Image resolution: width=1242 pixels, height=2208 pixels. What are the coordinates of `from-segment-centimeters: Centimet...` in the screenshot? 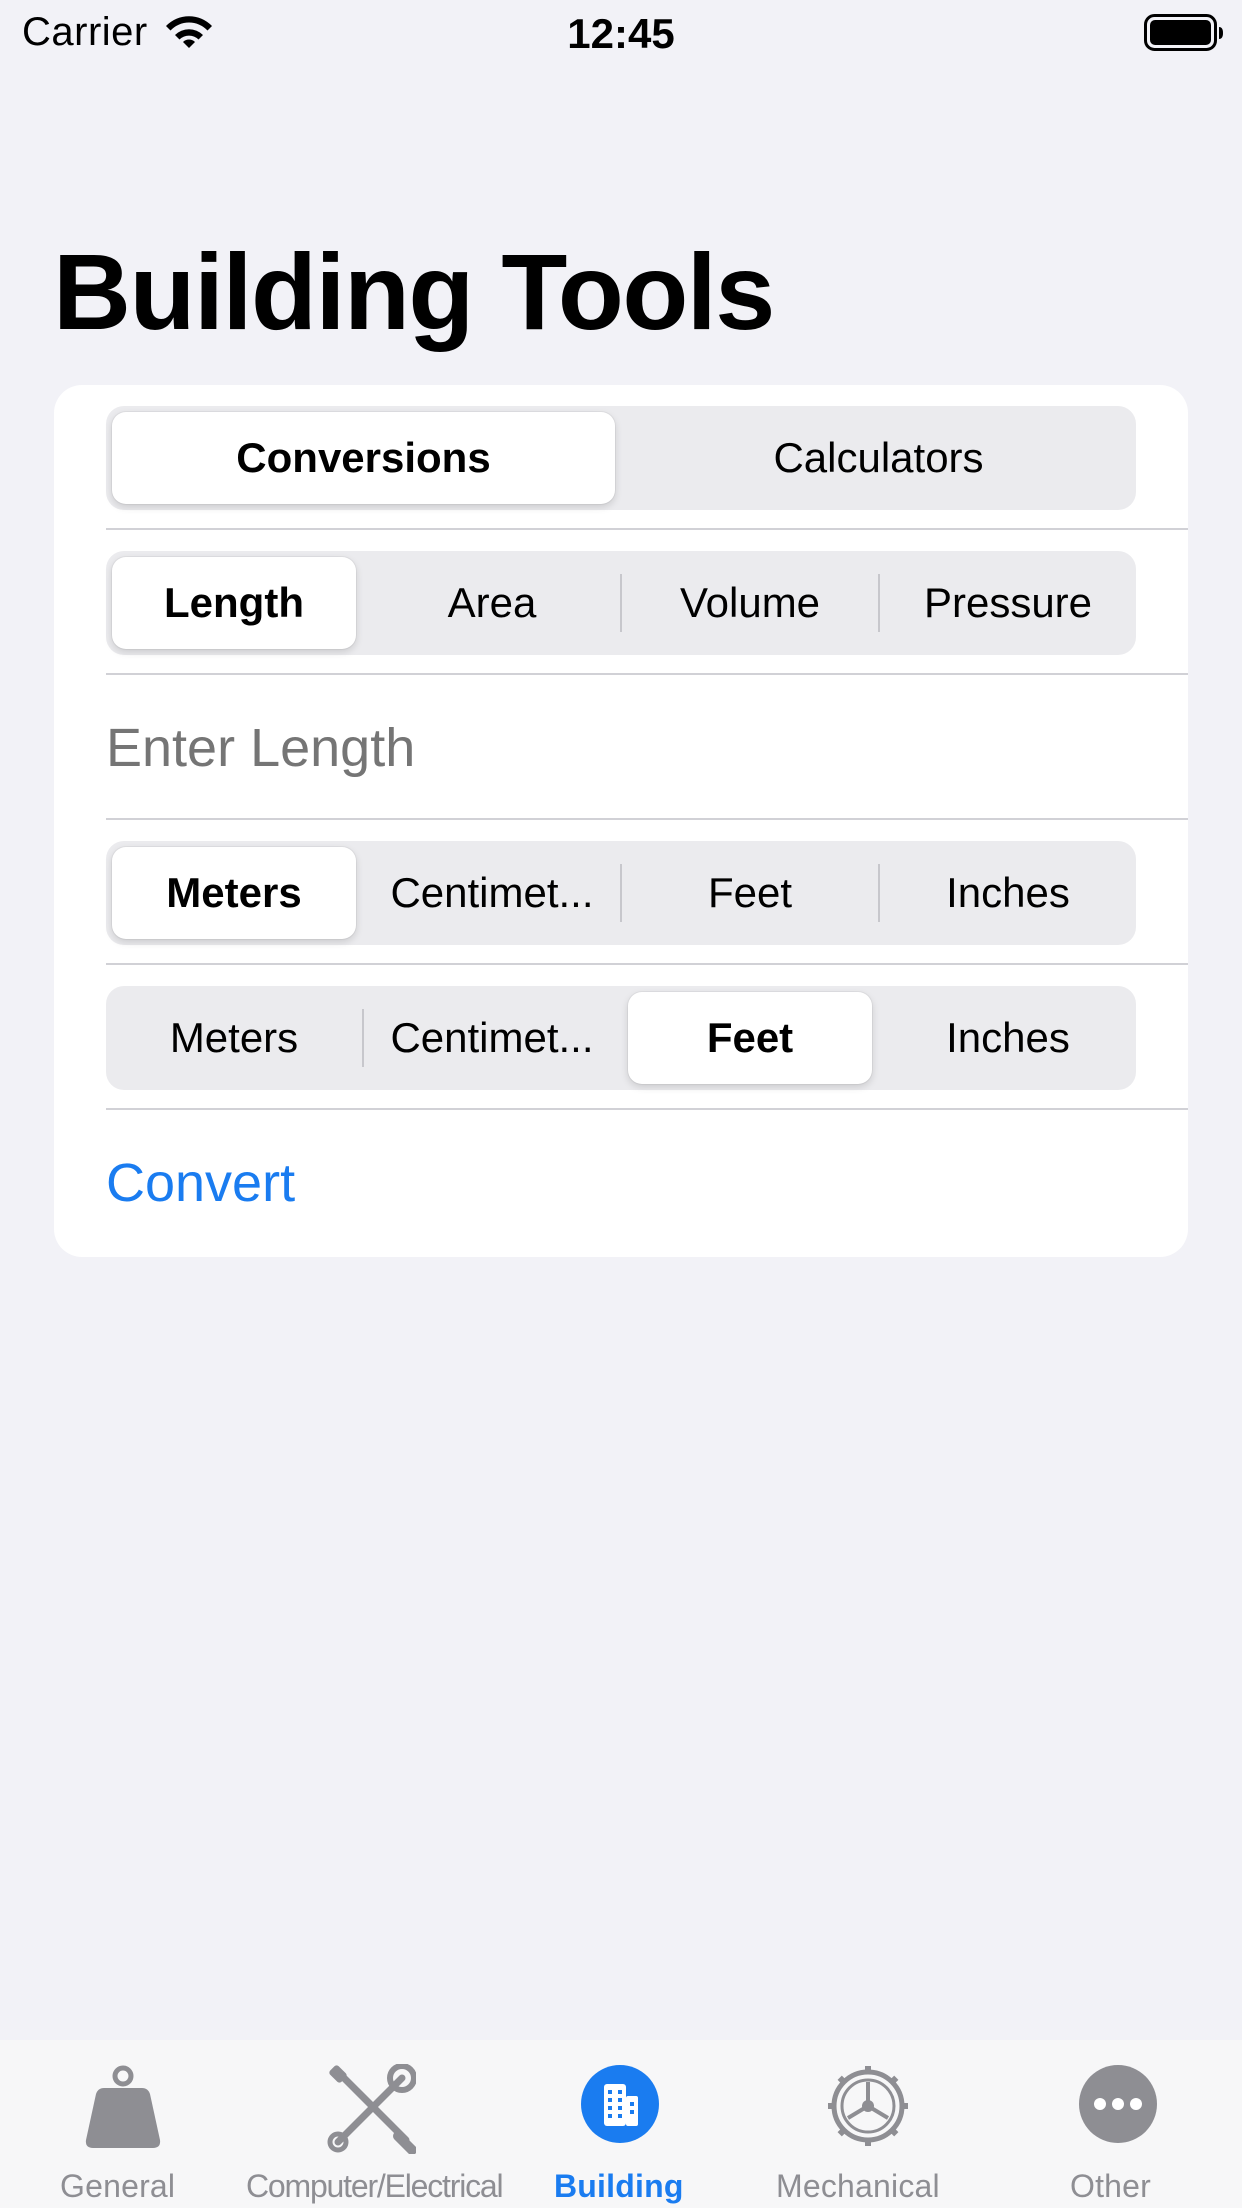 It's located at (492, 893).